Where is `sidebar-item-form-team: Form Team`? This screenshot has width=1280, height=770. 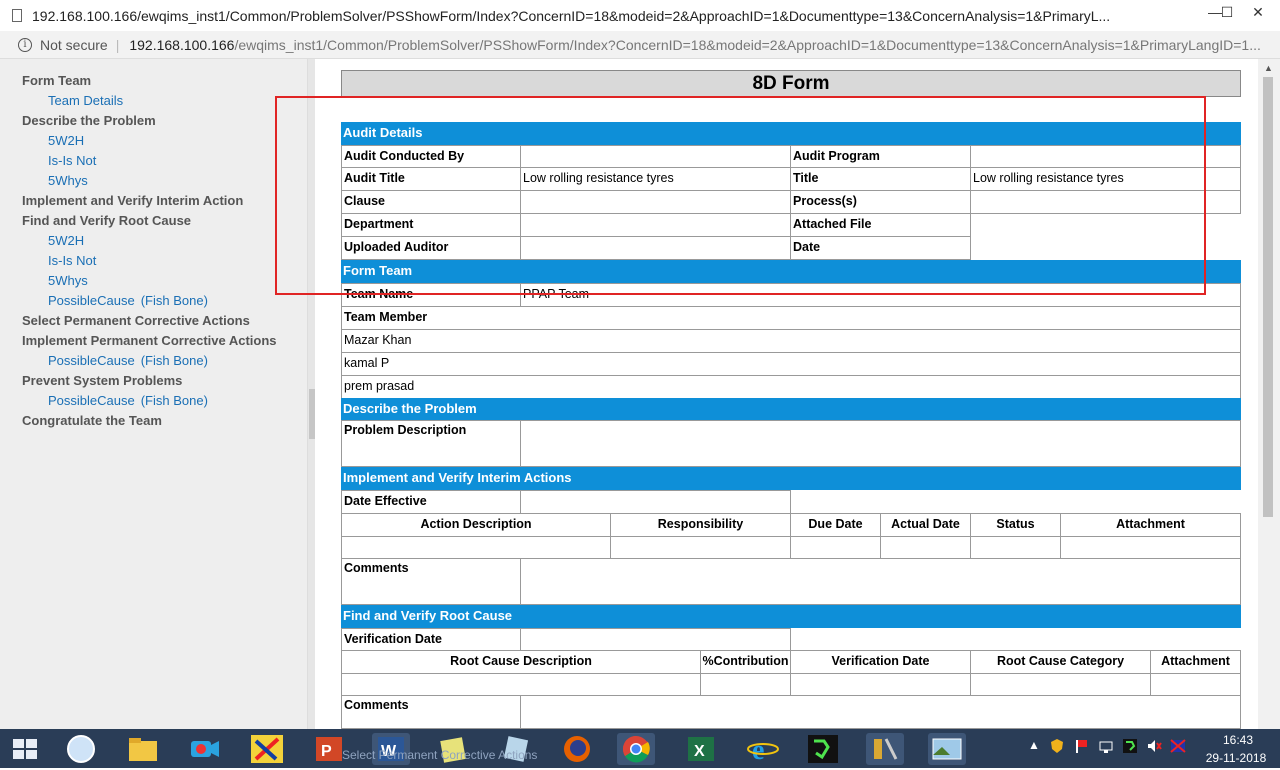
sidebar-item-form-team: Form Team is located at coordinates (56, 80).